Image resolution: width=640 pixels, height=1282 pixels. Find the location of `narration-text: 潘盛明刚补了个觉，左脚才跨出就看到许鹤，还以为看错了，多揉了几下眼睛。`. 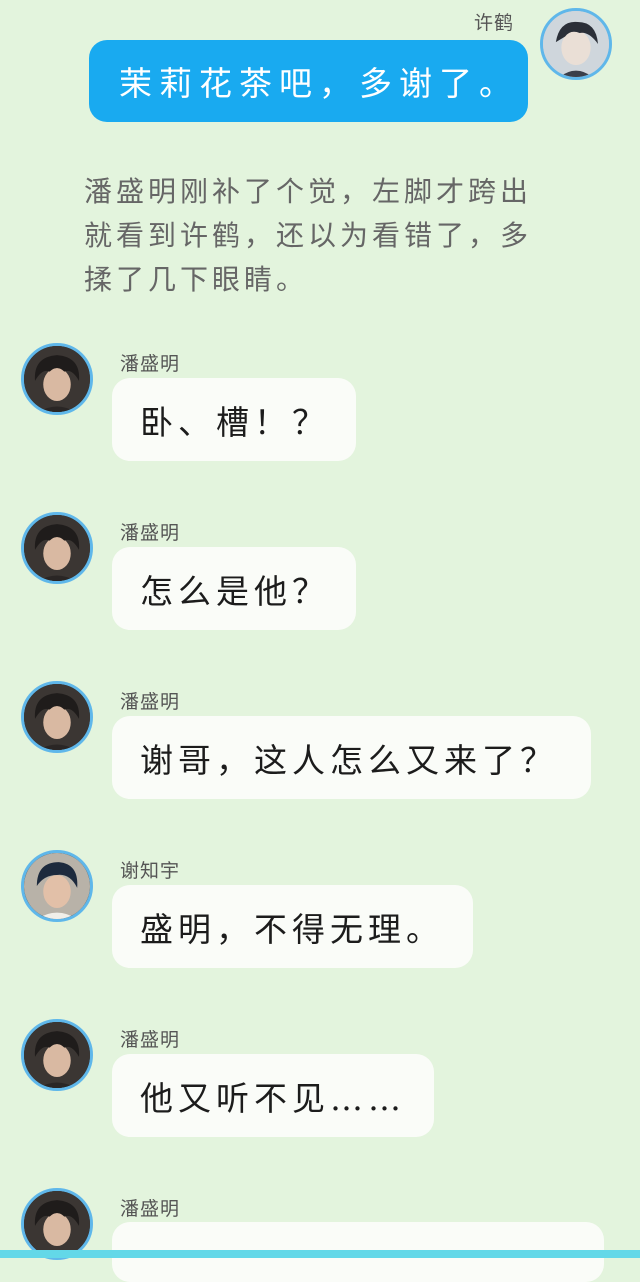

narration-text: 潘盛明刚补了个觉，左脚才跨出就看到许鹤，还以为看错了，多揉了几下眼睛。 is located at coordinates (308, 235).